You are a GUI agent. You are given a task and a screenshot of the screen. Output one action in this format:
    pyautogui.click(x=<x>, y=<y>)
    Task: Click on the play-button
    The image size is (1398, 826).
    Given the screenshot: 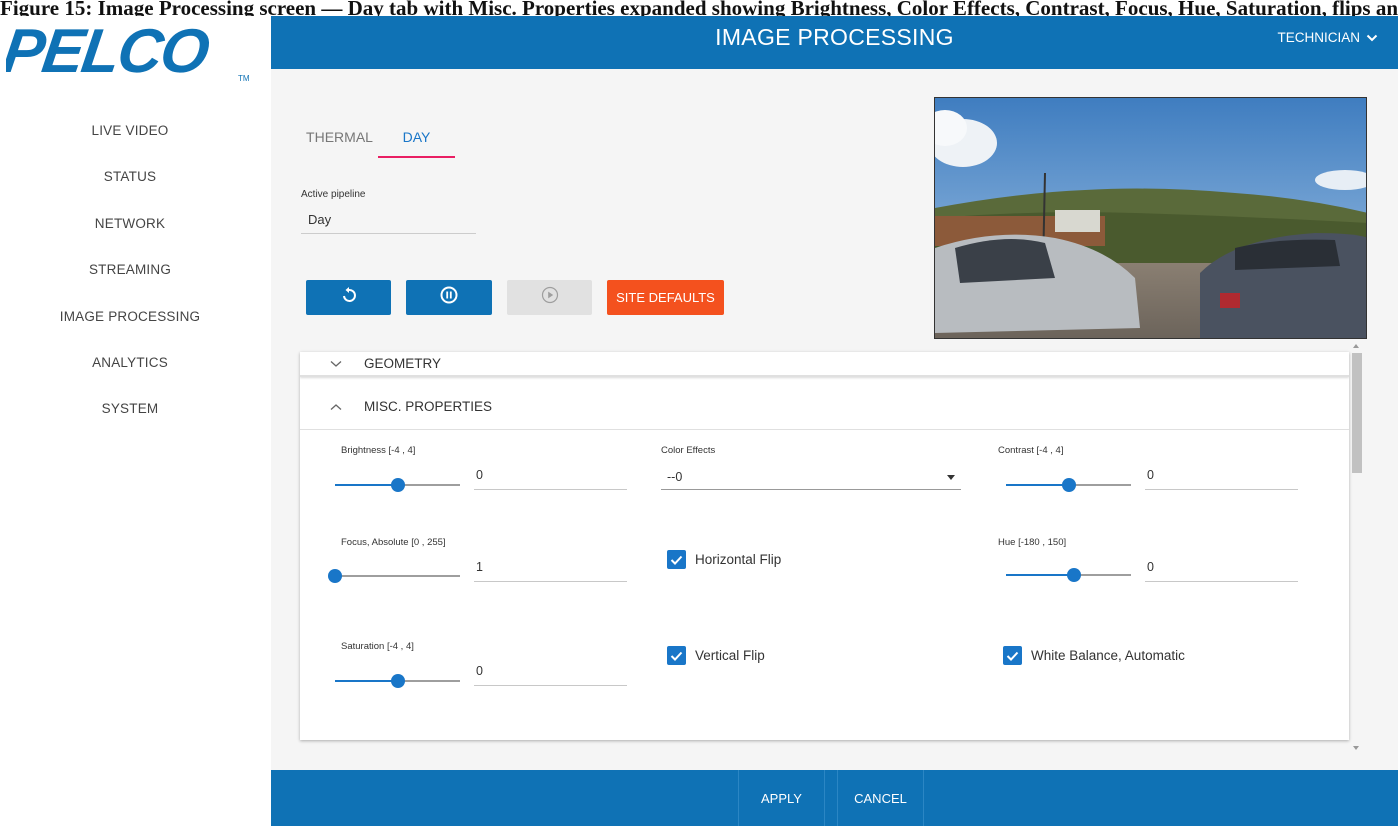 What is the action you would take?
    pyautogui.click(x=549, y=297)
    